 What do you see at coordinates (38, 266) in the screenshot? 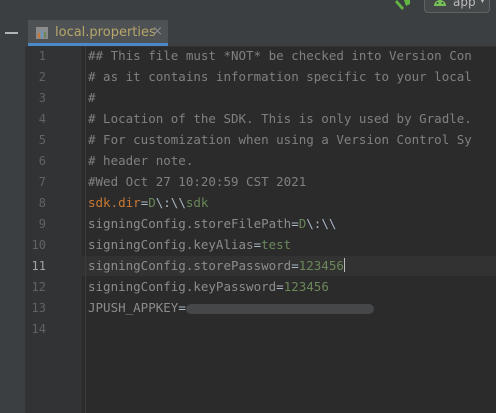
I see `line-number-active: 11` at bounding box center [38, 266].